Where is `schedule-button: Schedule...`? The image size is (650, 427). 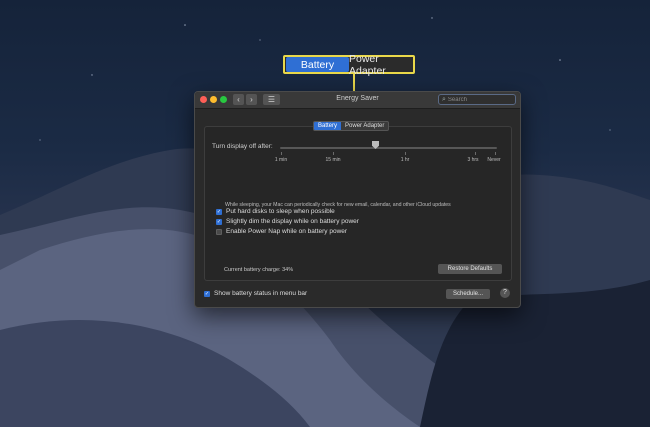
schedule-button: Schedule... is located at coordinates (468, 294).